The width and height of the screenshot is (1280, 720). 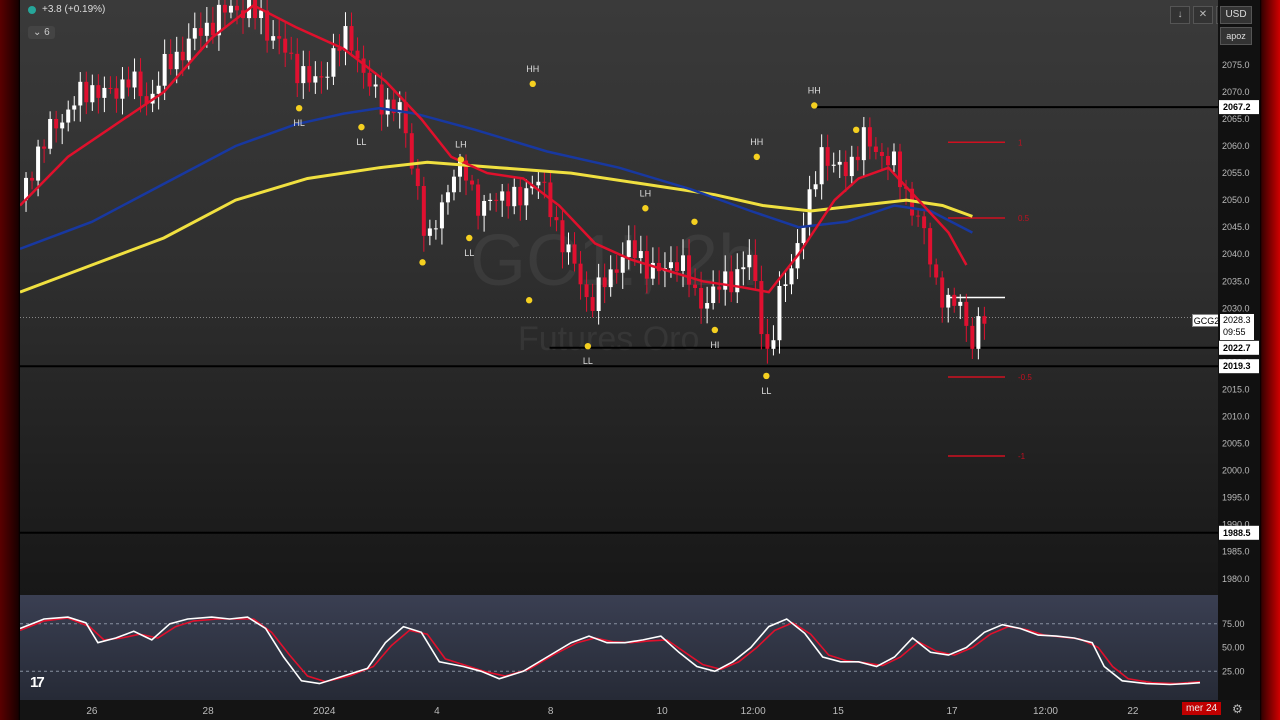 I want to click on status-dot-icon, so click(x=32, y=9).